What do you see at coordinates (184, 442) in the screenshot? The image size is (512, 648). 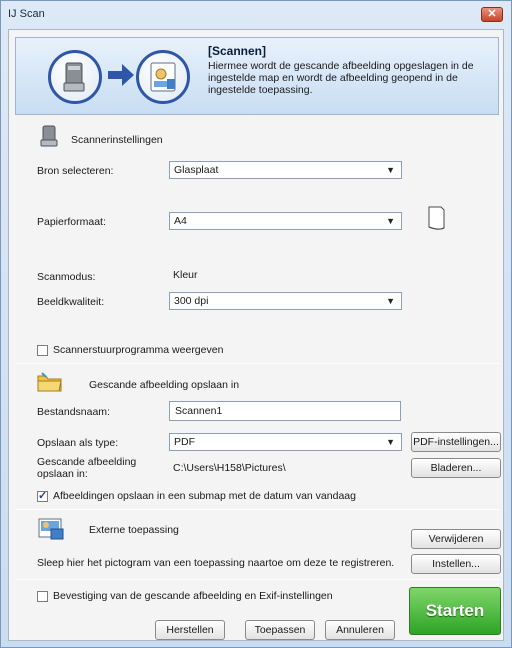 I see `filetype-value: PDF` at bounding box center [184, 442].